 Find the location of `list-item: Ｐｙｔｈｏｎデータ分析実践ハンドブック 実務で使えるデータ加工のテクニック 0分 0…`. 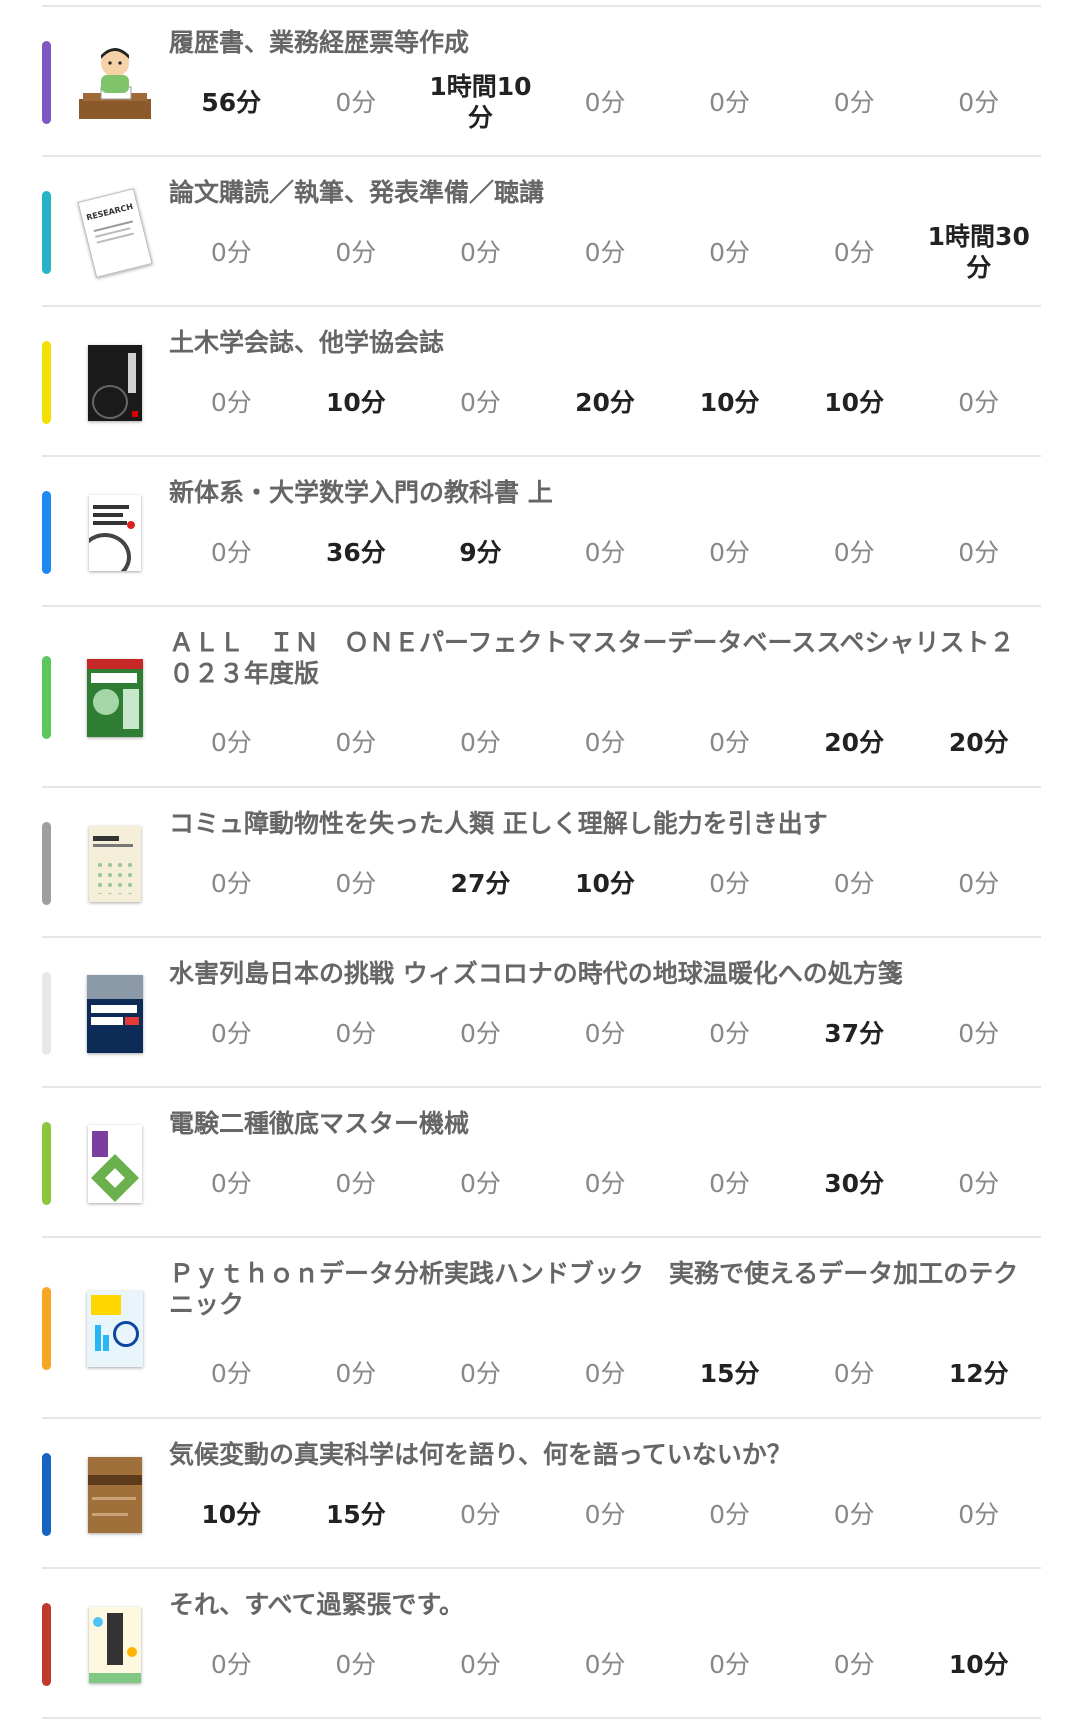

list-item: Ｐｙｔｈｏｎデータ分析実践ハンドブック 実務で使えるデータ加工のテクニック 0分 0… is located at coordinates (541, 1328).